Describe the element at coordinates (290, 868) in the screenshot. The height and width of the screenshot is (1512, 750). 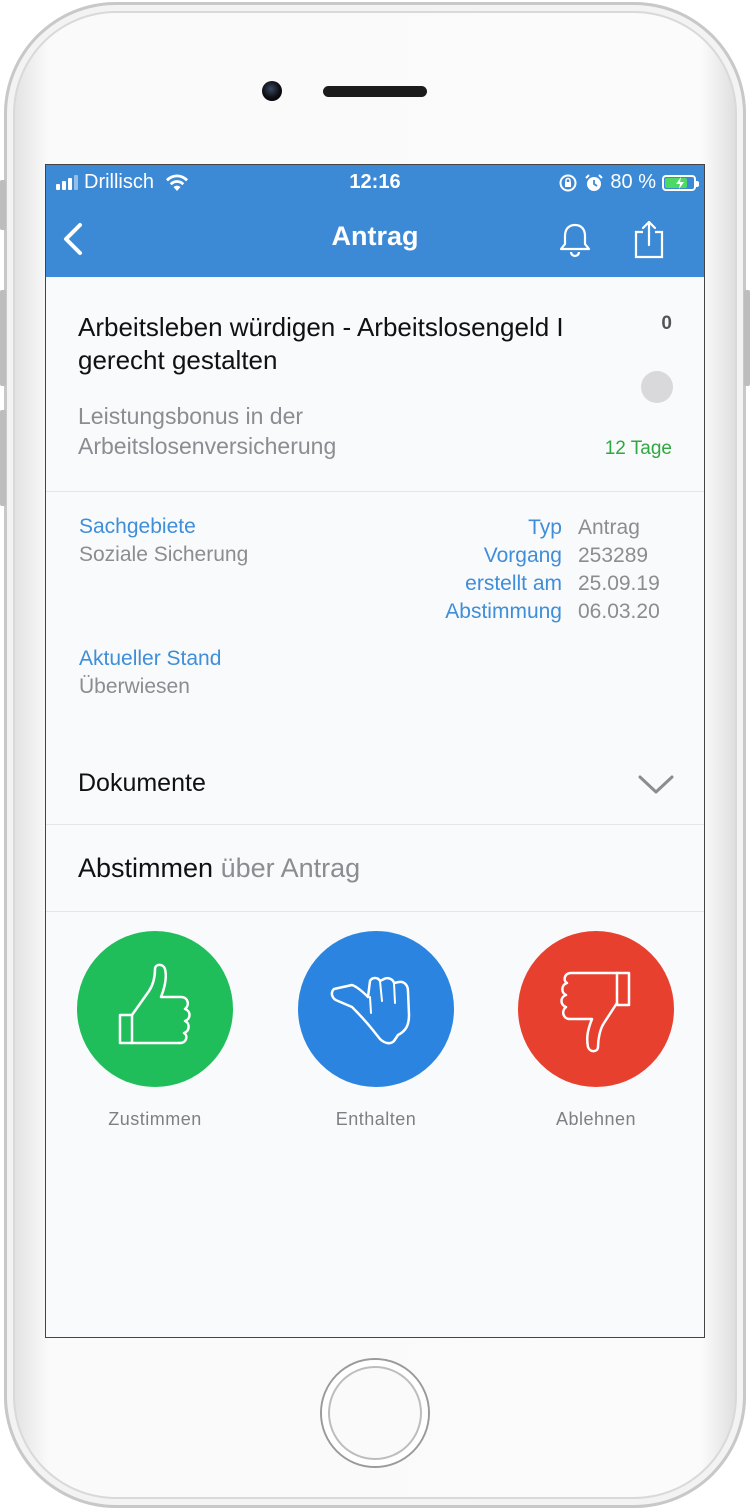
I see `vote-heading-sub: über Antrag` at that location.